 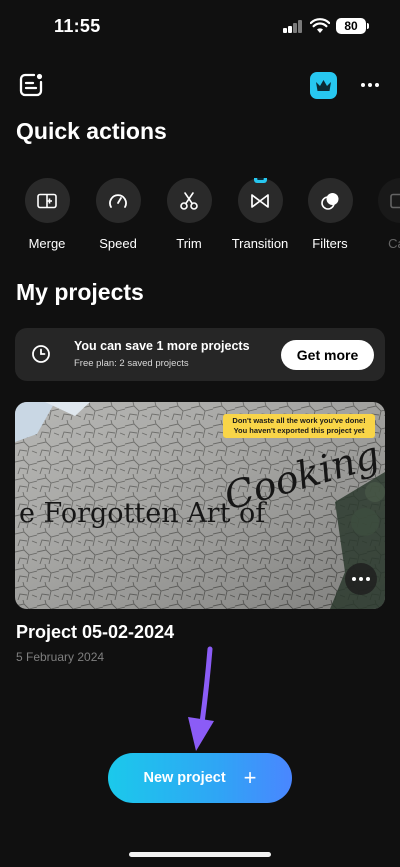 What do you see at coordinates (395, 200) in the screenshot?
I see `captions-icon` at bounding box center [395, 200].